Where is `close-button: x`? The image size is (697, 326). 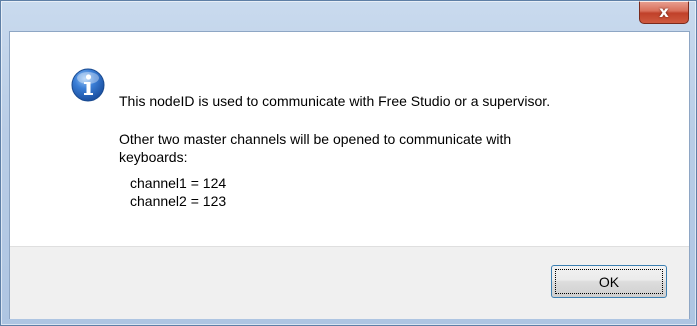
close-button: x is located at coordinates (664, 12).